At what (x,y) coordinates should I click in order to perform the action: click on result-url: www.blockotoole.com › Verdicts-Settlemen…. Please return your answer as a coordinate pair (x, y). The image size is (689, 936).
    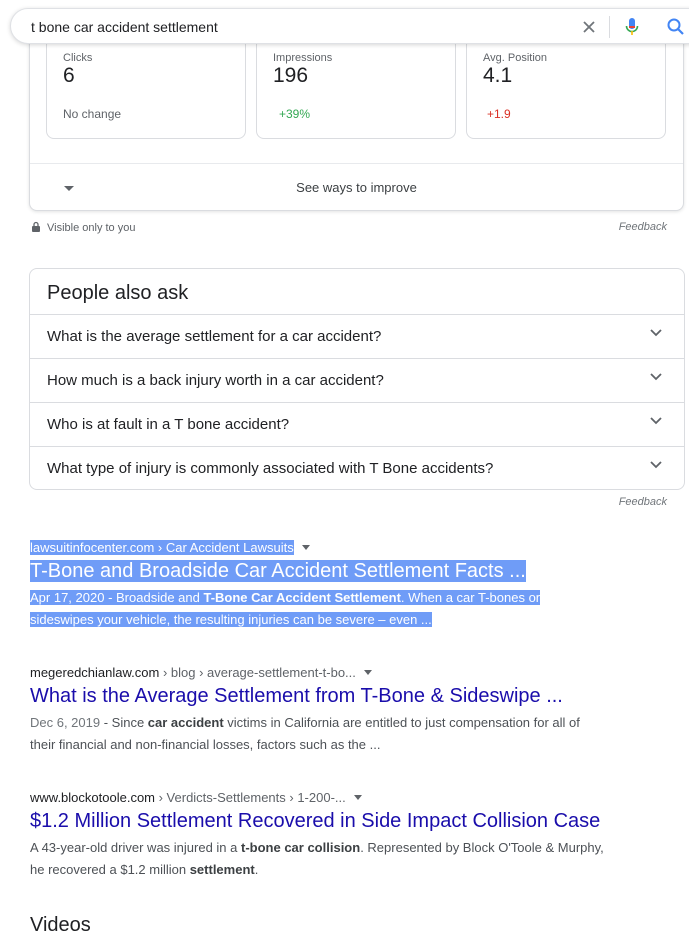
    Looking at the image, I should click on (340, 797).